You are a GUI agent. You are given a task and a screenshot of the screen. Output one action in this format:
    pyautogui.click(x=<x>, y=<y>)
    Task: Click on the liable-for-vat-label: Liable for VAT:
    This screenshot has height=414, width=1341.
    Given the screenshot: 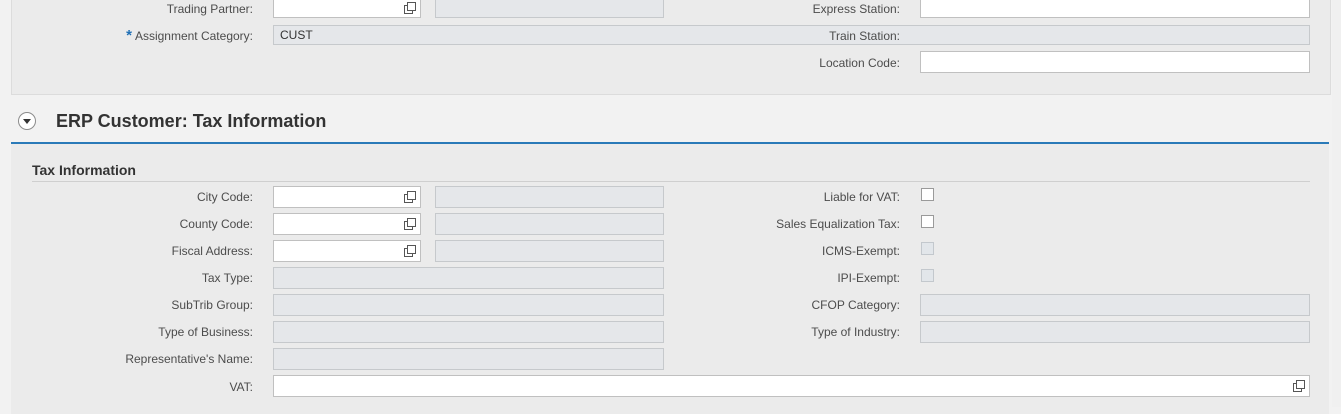 What is the action you would take?
    pyautogui.click(x=861, y=197)
    